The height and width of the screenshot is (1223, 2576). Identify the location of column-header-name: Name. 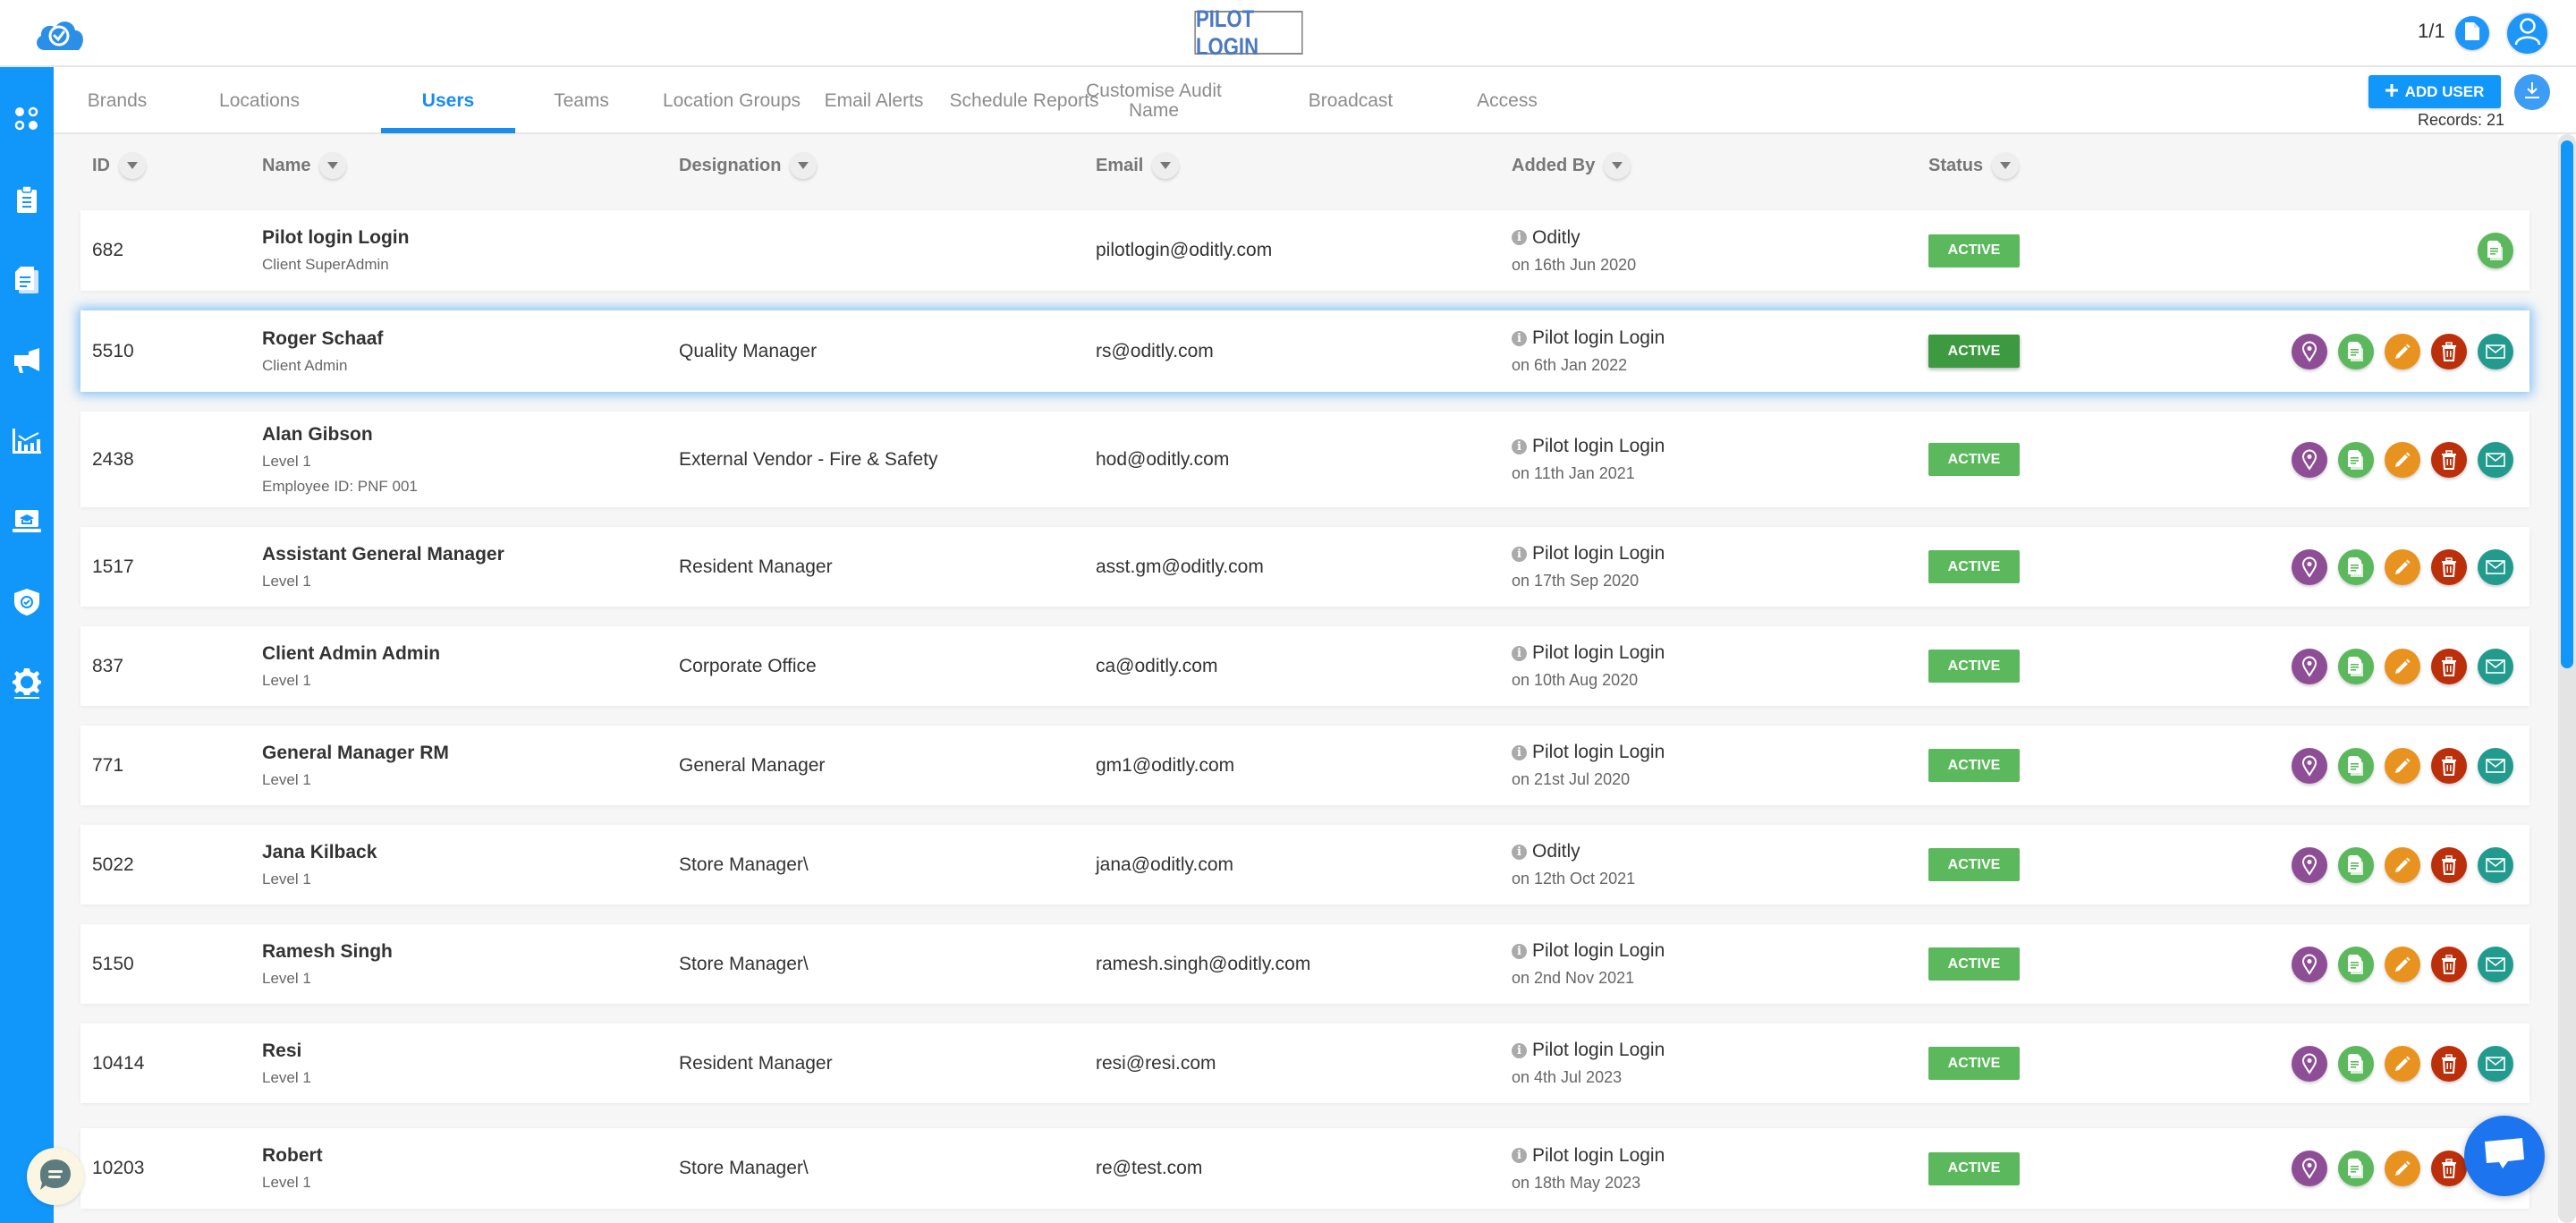
(304, 165).